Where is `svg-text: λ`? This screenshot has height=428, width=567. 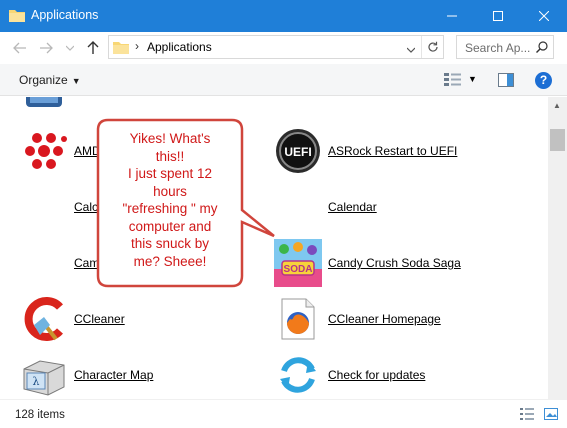 svg-text: λ is located at coordinates (36, 381).